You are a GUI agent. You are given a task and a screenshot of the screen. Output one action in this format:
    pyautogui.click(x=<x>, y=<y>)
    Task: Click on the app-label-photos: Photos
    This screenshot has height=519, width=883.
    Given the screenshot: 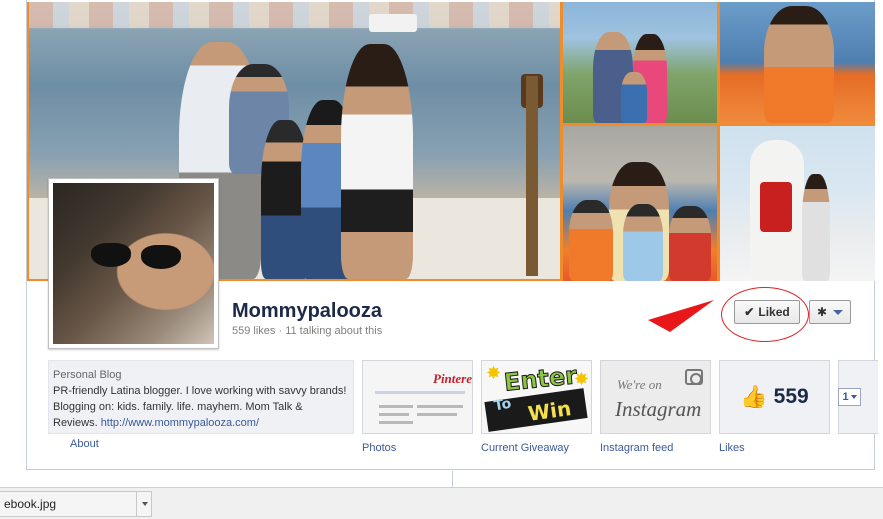 What is the action you would take?
    pyautogui.click(x=379, y=448)
    